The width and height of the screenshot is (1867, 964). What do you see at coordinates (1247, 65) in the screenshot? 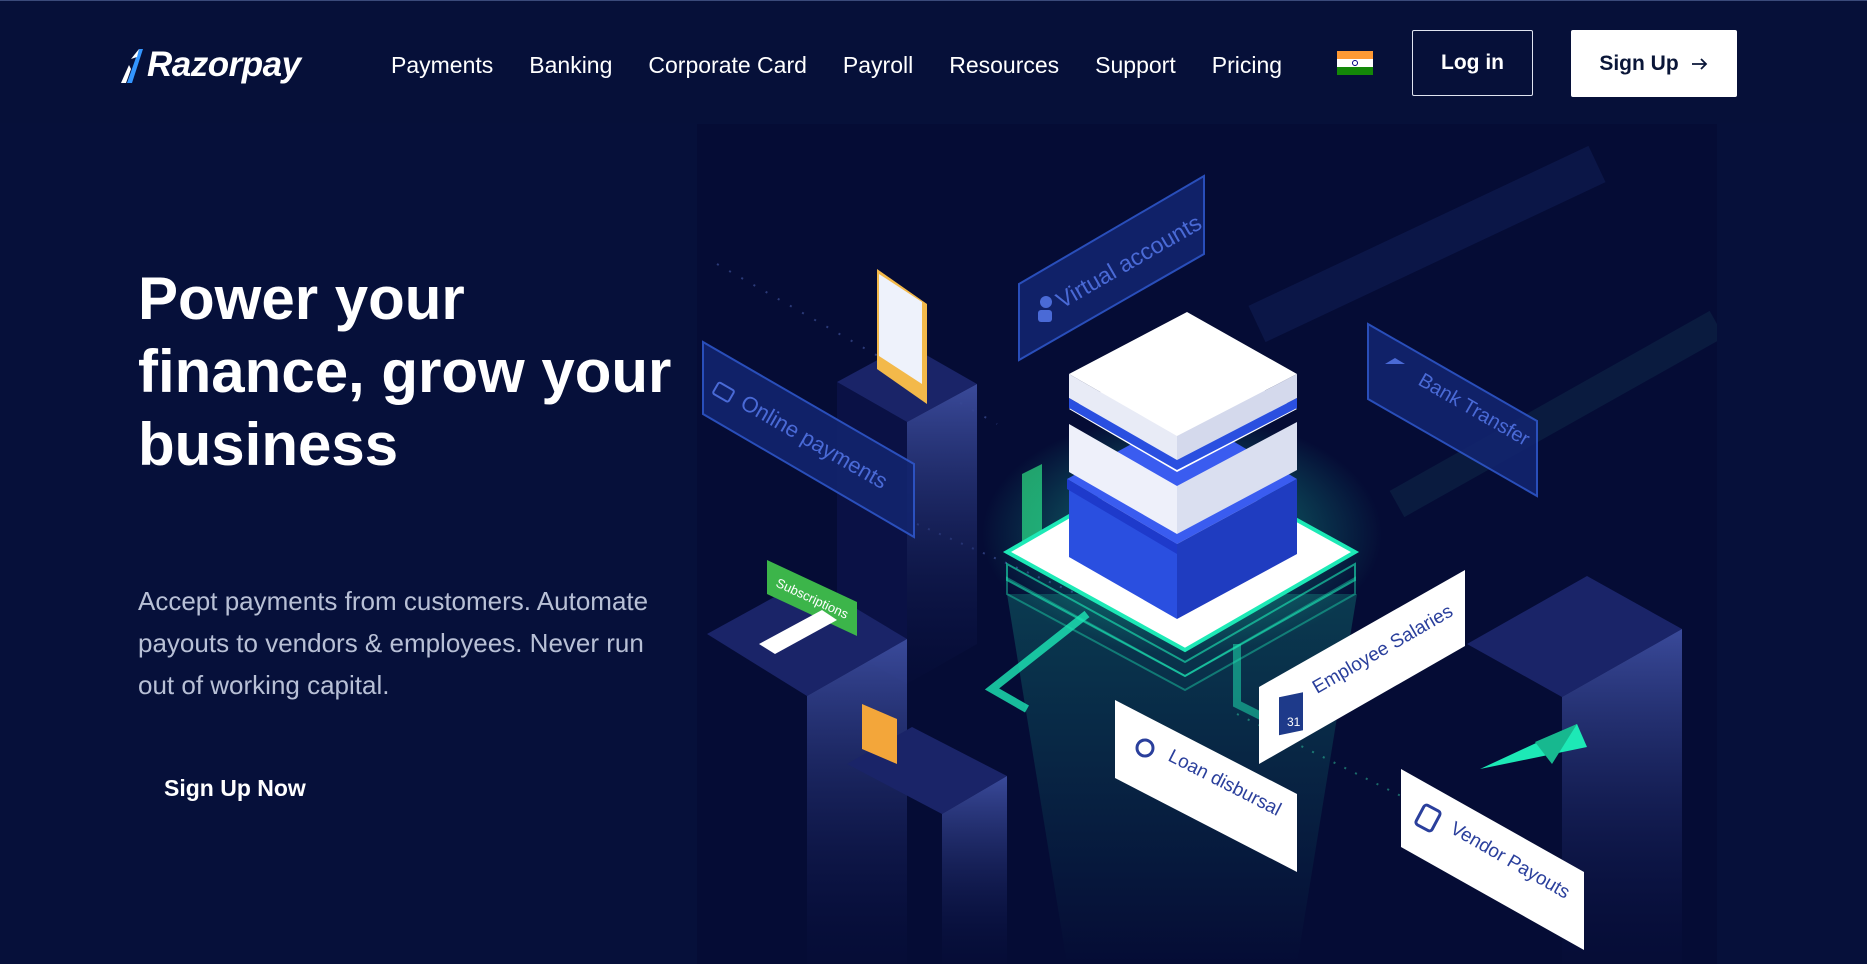
I see `nav-item-pricing: Pricing` at bounding box center [1247, 65].